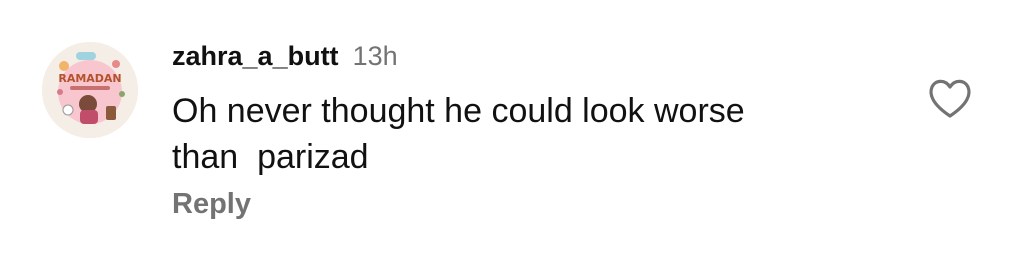 The width and height of the screenshot is (1024, 261). I want to click on avatar-illustration: RAMADAN, so click(90, 90).